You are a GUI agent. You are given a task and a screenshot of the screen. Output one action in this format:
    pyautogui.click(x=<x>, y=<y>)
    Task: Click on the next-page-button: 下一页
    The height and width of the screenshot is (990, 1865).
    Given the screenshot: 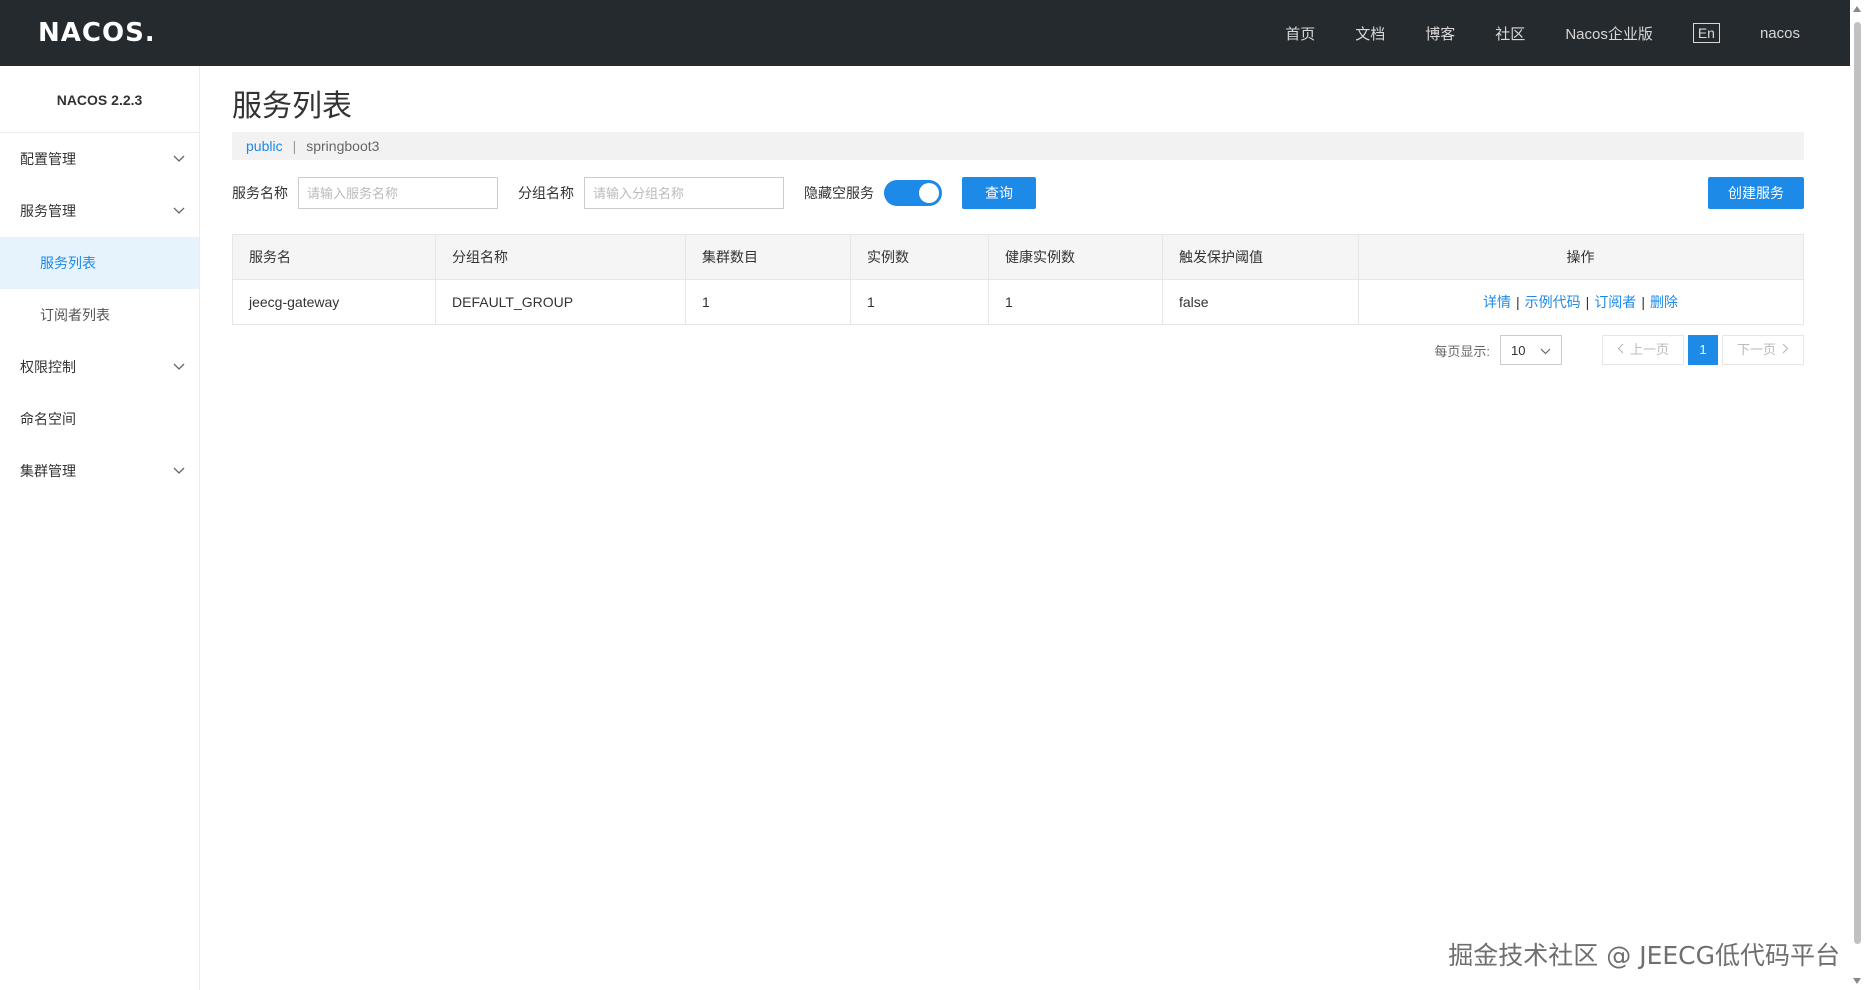 What is the action you would take?
    pyautogui.click(x=1762, y=350)
    